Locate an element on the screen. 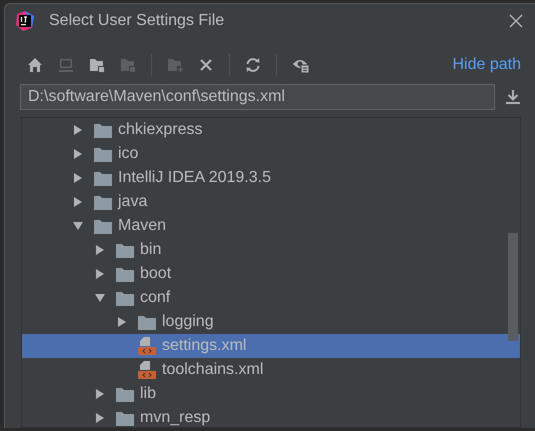 The image size is (535, 431). tree-item: Maven is located at coordinates (271, 226).